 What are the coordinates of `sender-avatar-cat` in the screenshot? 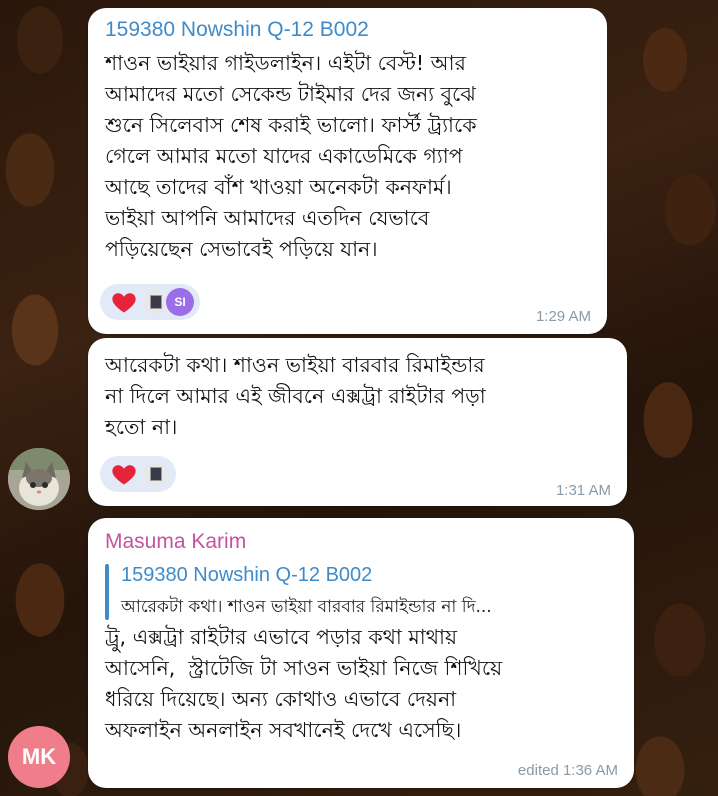 It's located at (39, 479).